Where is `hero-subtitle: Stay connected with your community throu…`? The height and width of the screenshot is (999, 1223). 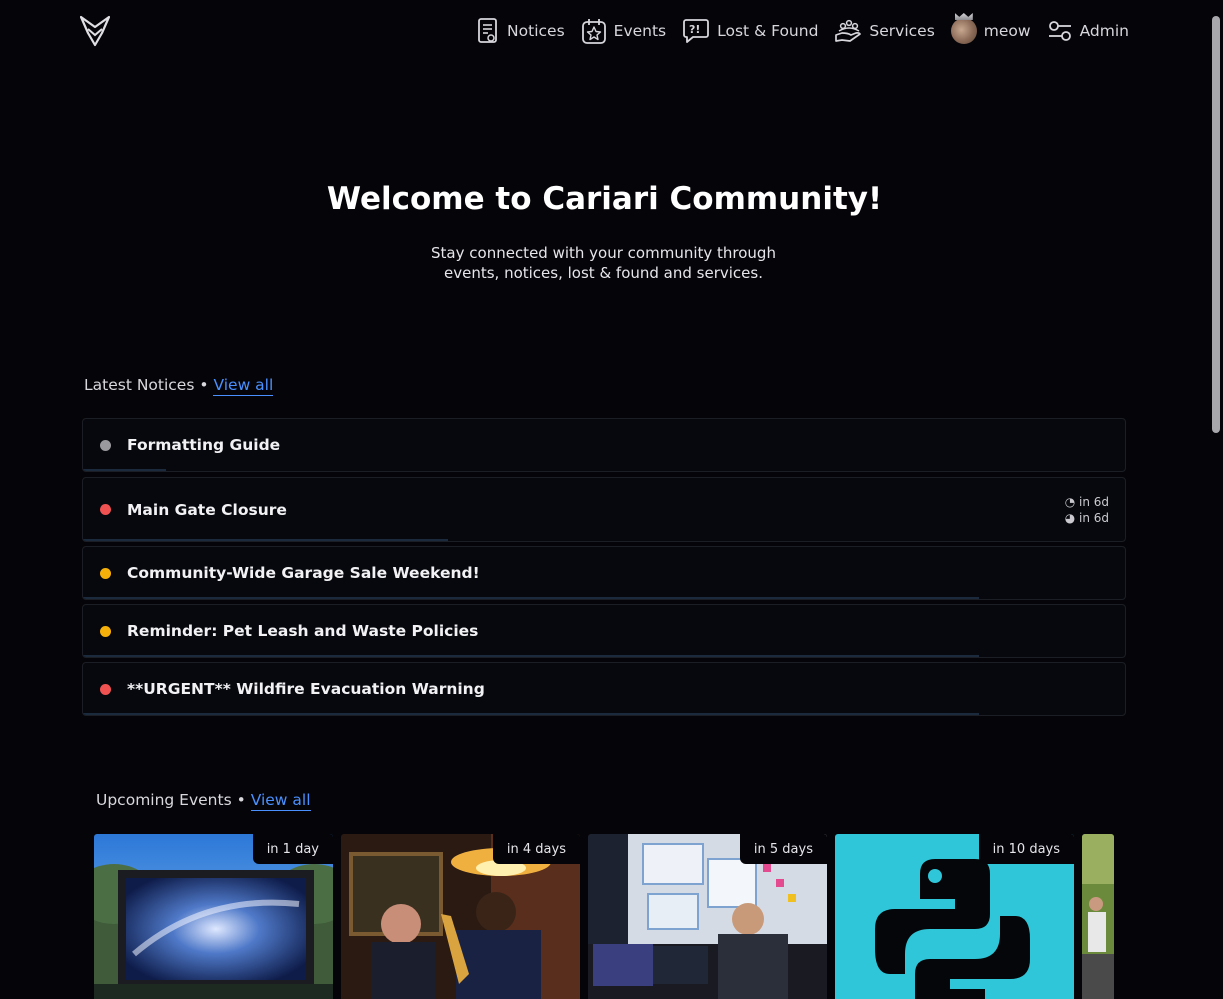
hero-subtitle: Stay connected with your community throu… is located at coordinates (603, 263).